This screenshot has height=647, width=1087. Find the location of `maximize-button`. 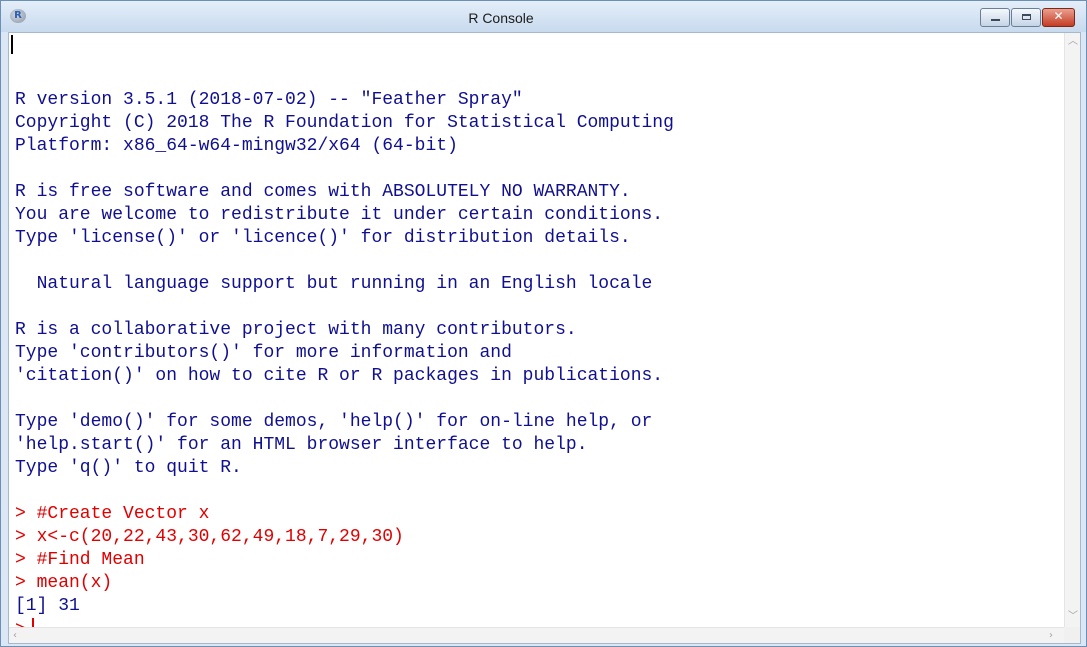

maximize-button is located at coordinates (1026, 17).